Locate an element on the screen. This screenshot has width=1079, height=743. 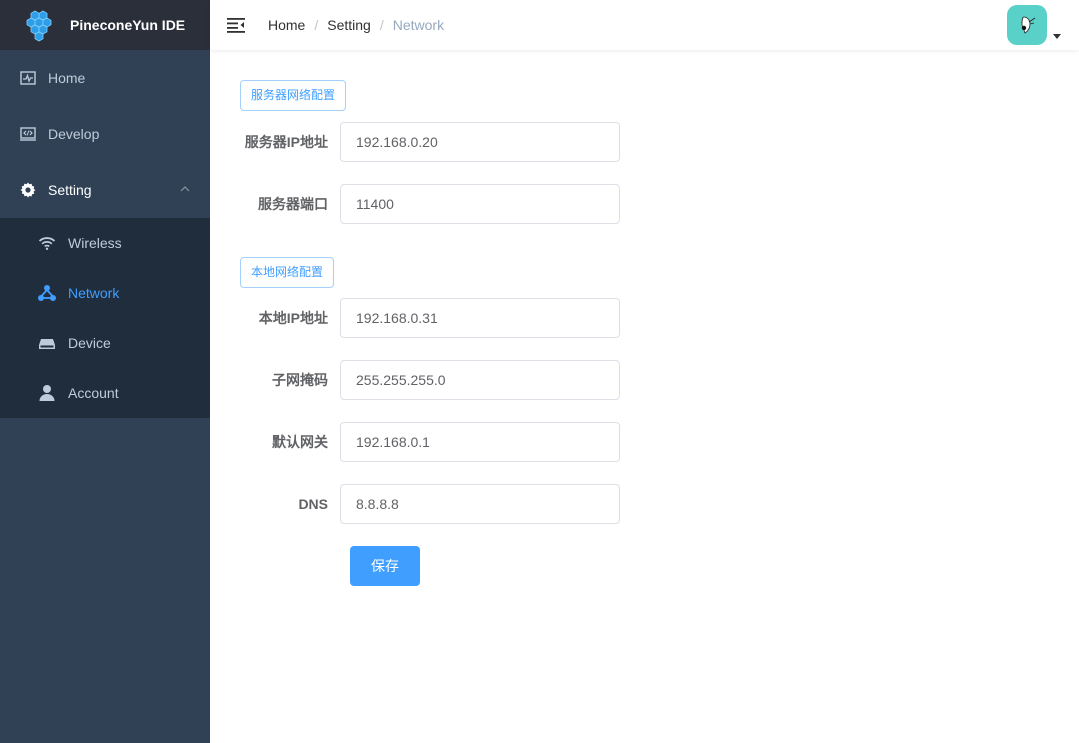
subnet-mask-field: 子网掩码 is located at coordinates (440, 380).